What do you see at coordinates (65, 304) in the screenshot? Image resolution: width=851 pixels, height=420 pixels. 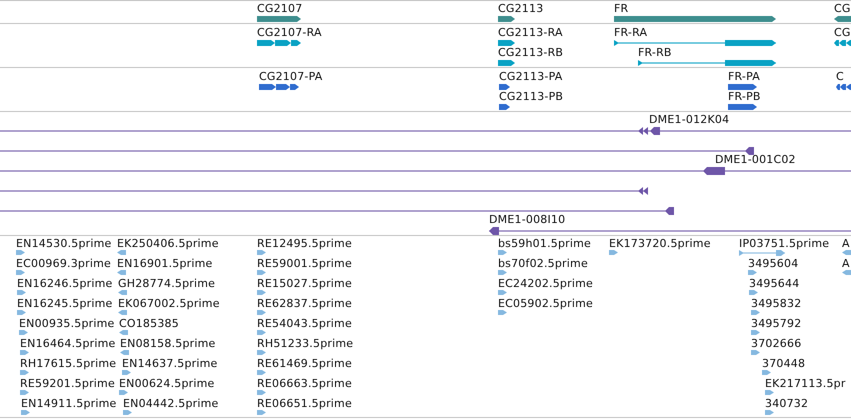 I see `est-label: EN16245.5prime` at bounding box center [65, 304].